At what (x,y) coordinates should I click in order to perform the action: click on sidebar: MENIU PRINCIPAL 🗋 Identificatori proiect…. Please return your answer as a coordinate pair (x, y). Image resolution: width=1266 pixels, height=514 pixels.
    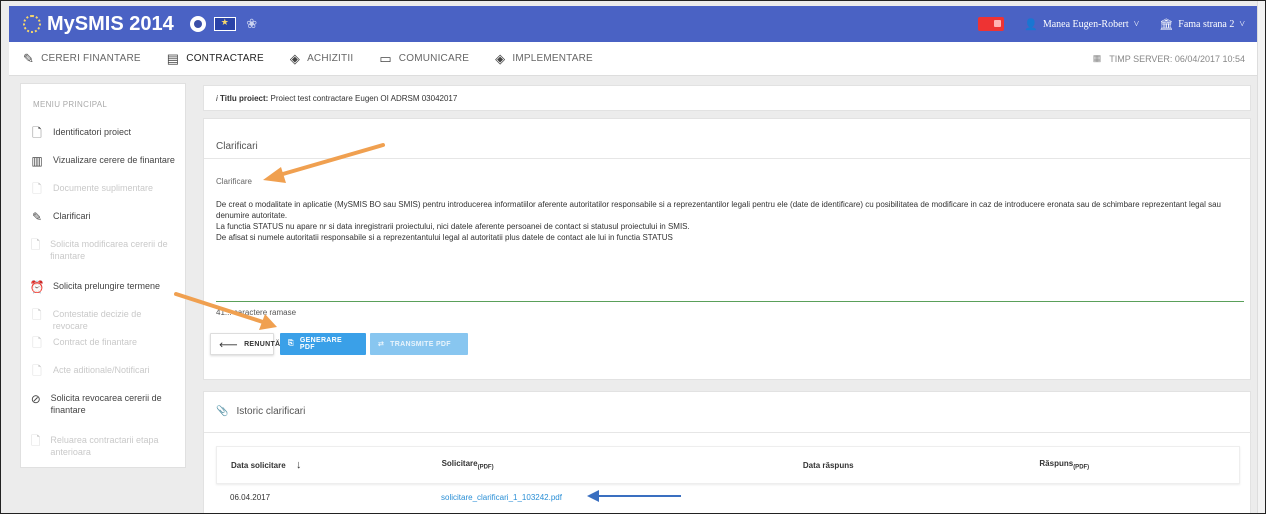
    Looking at the image, I should click on (103, 275).